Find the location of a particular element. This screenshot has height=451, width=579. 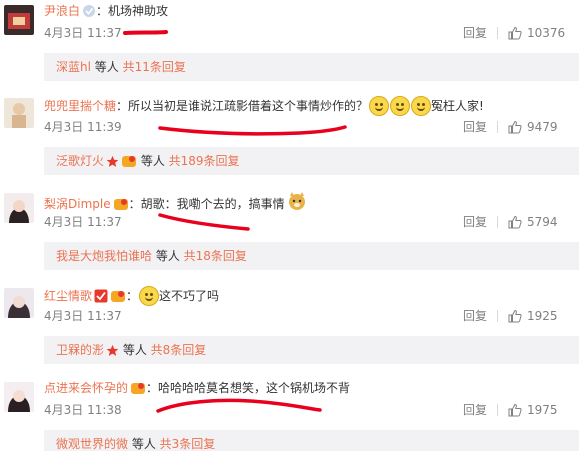

sub-replies-box: 我是大炮我怕谁哈 等人 共18条回复 is located at coordinates (311, 256).